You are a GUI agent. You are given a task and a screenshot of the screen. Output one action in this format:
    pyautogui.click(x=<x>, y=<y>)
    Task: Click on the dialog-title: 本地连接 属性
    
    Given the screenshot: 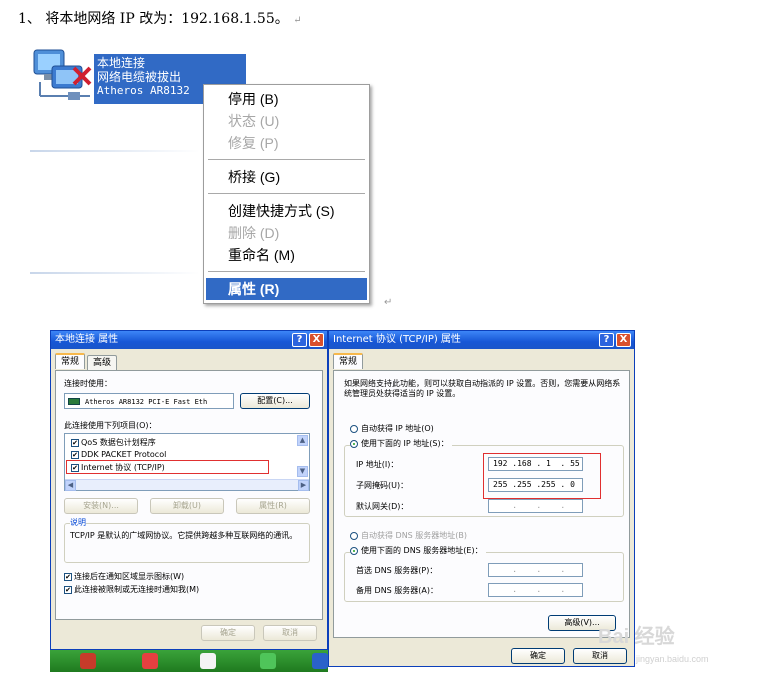 What is the action you would take?
    pyautogui.click(x=87, y=339)
    